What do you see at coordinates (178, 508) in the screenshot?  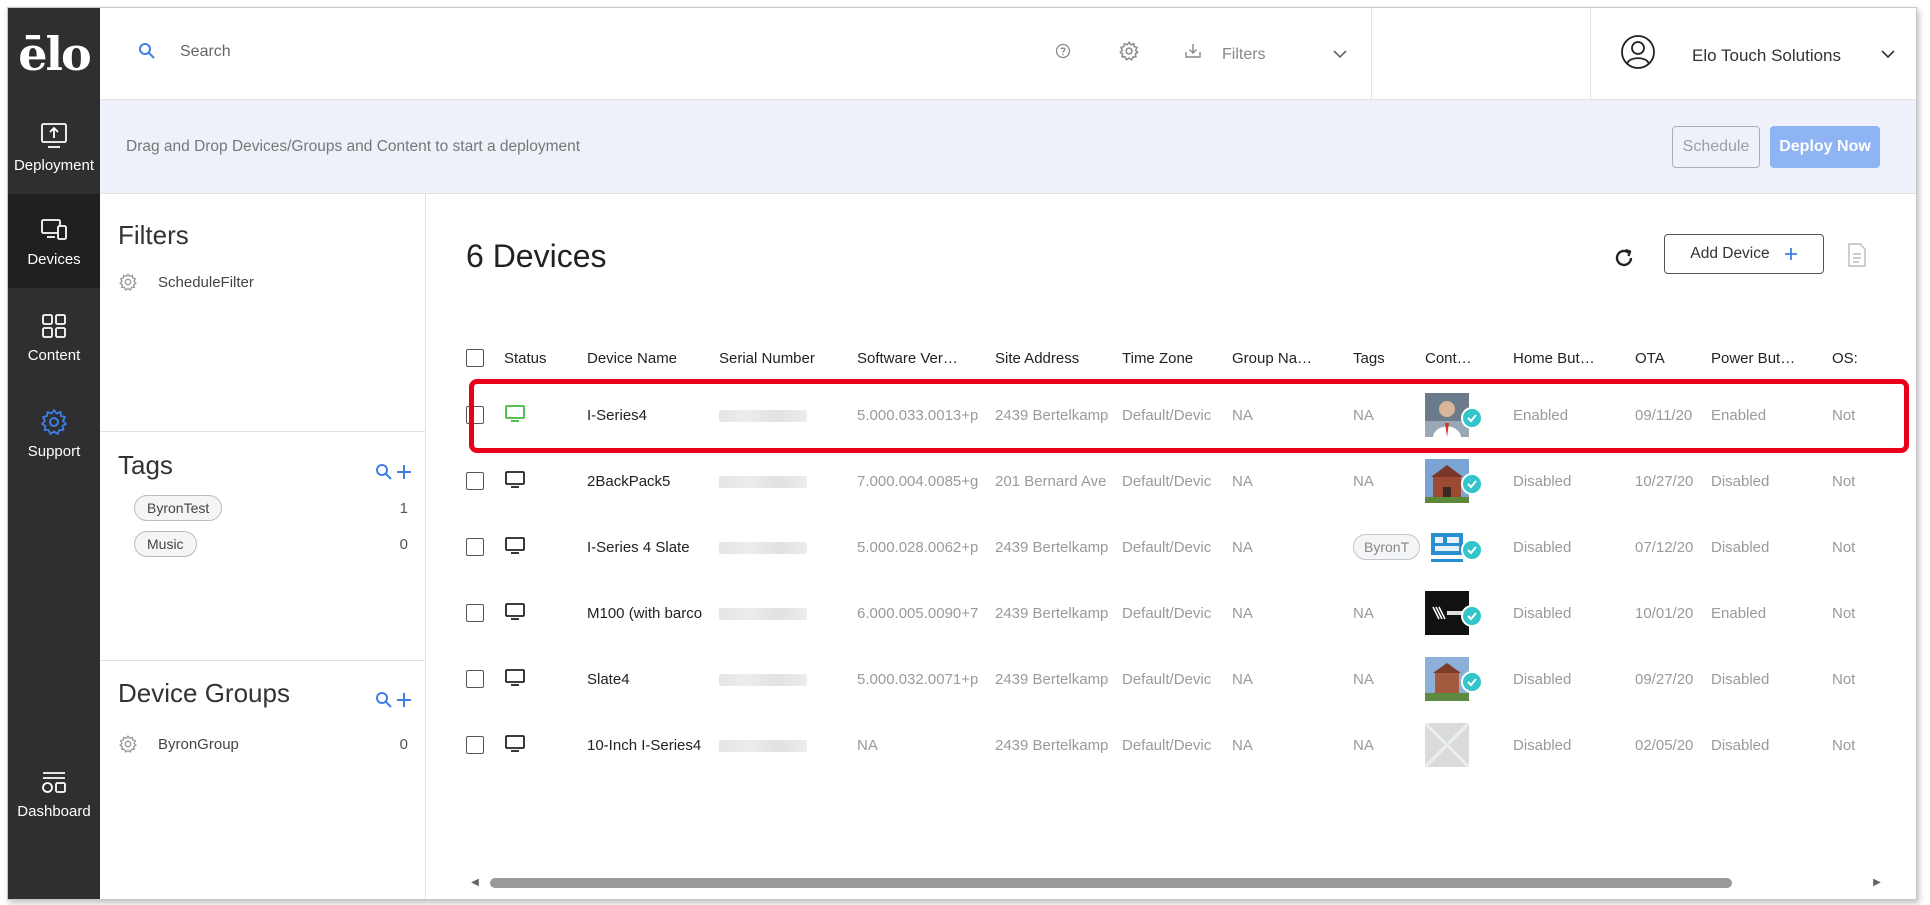 I see `tag-chip: ByronTest` at bounding box center [178, 508].